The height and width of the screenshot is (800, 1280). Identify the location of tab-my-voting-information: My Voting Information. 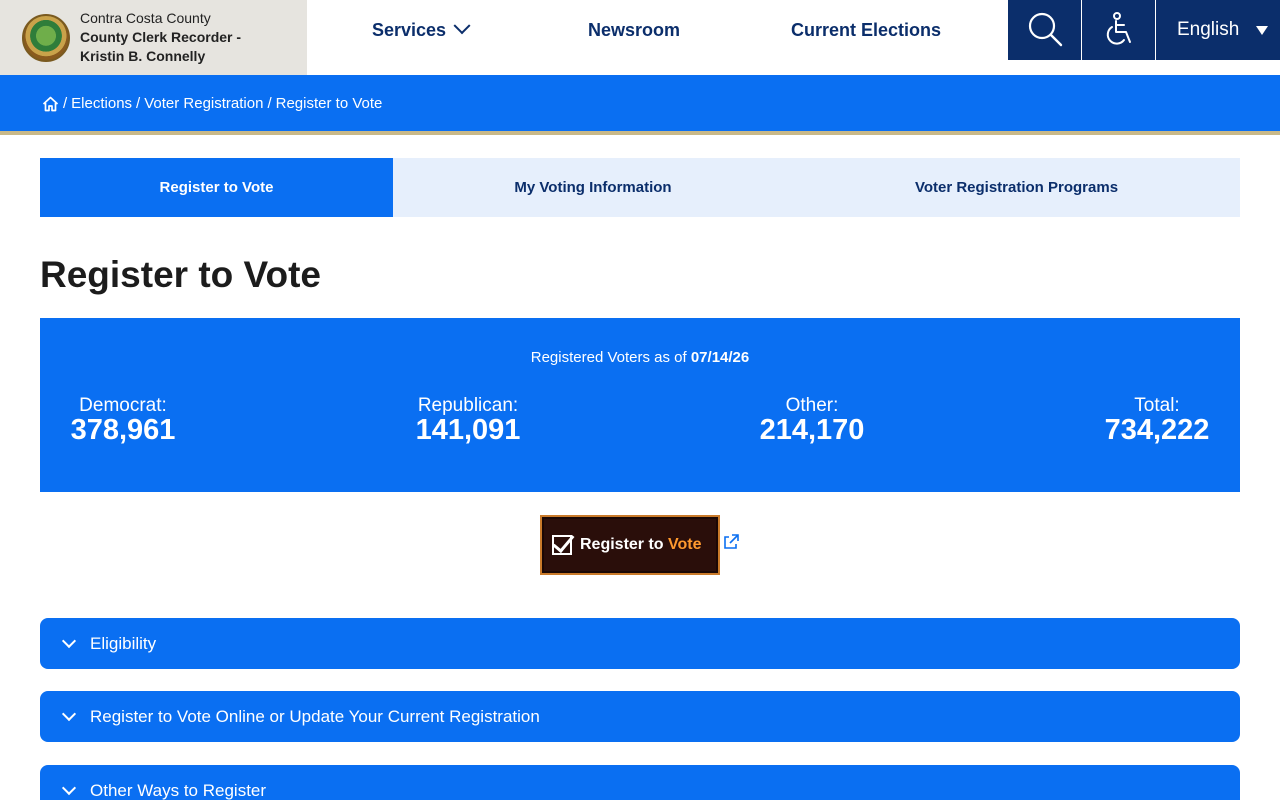
(593, 187).